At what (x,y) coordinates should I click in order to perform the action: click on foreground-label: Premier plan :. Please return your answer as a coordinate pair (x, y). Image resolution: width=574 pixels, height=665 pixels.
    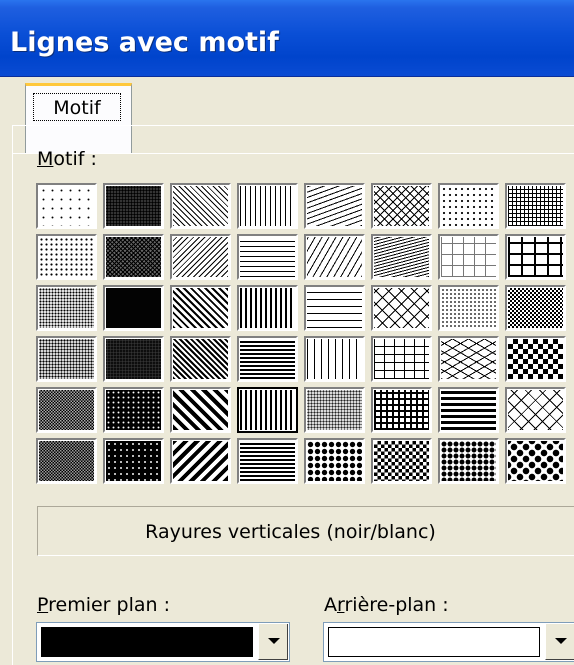
    Looking at the image, I should click on (104, 605).